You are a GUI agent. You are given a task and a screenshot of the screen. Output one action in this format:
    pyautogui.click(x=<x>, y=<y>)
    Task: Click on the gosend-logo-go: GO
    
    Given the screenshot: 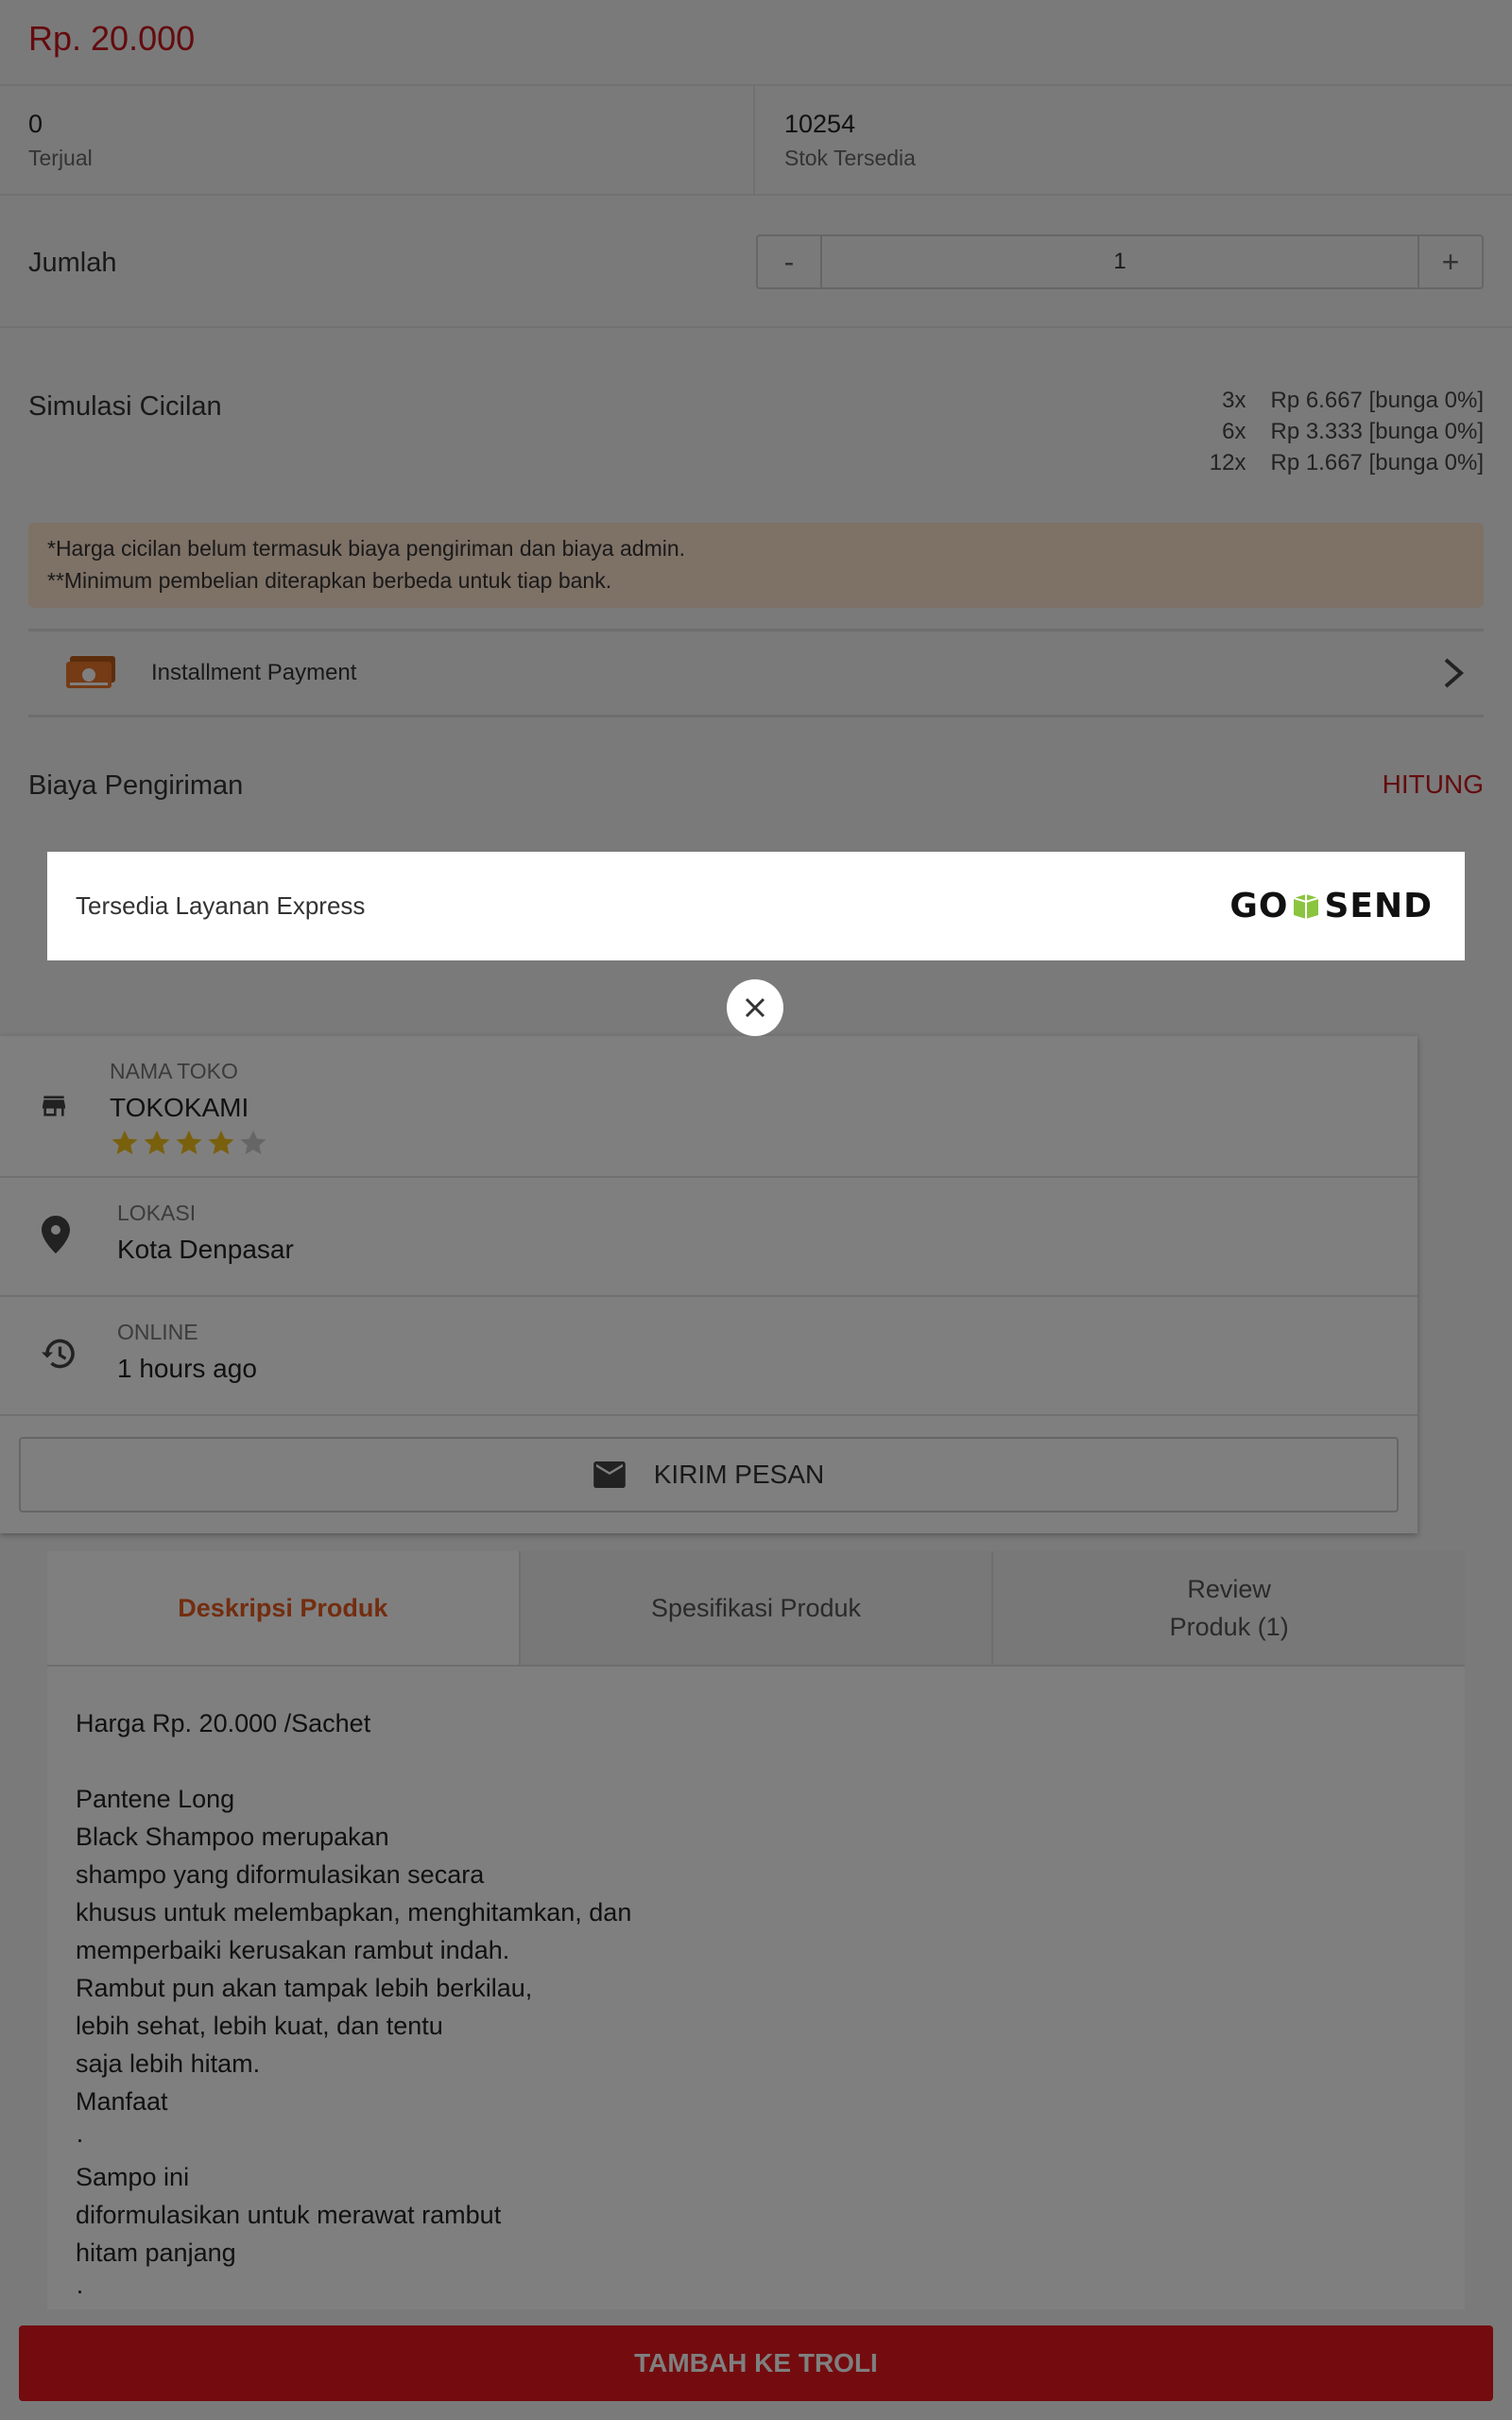 What is the action you would take?
    pyautogui.click(x=1259, y=906)
    